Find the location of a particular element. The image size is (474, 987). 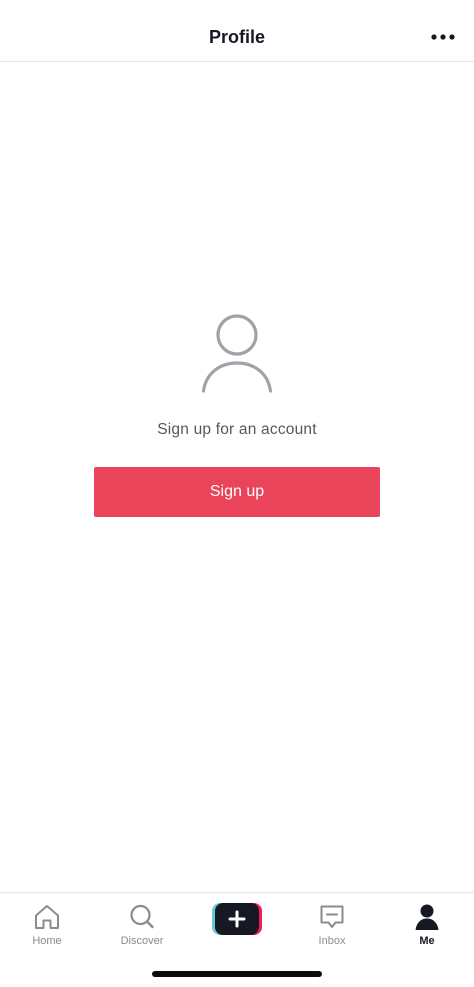

home-indicator is located at coordinates (237, 974).